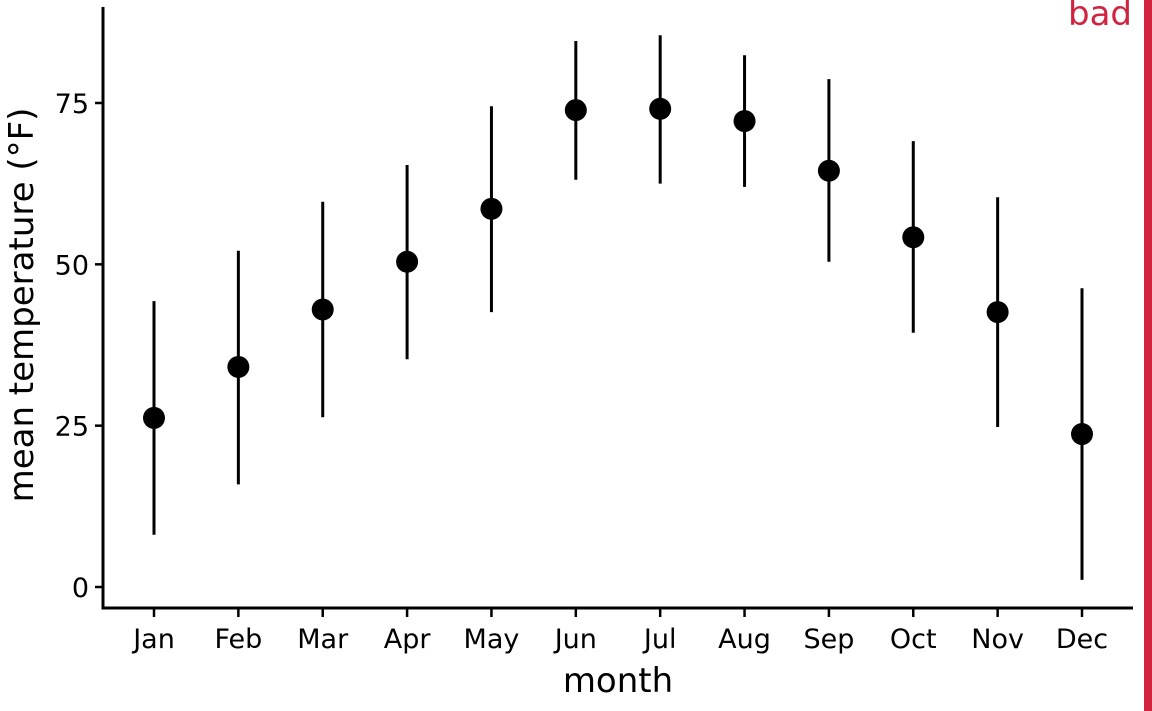 The height and width of the screenshot is (711, 1152). Describe the element at coordinates (617, 630) in the screenshot. I see `x-axis: Jan Feb Mar Apr May Jun Jul Aug Sep Oct Nov Dec` at that location.